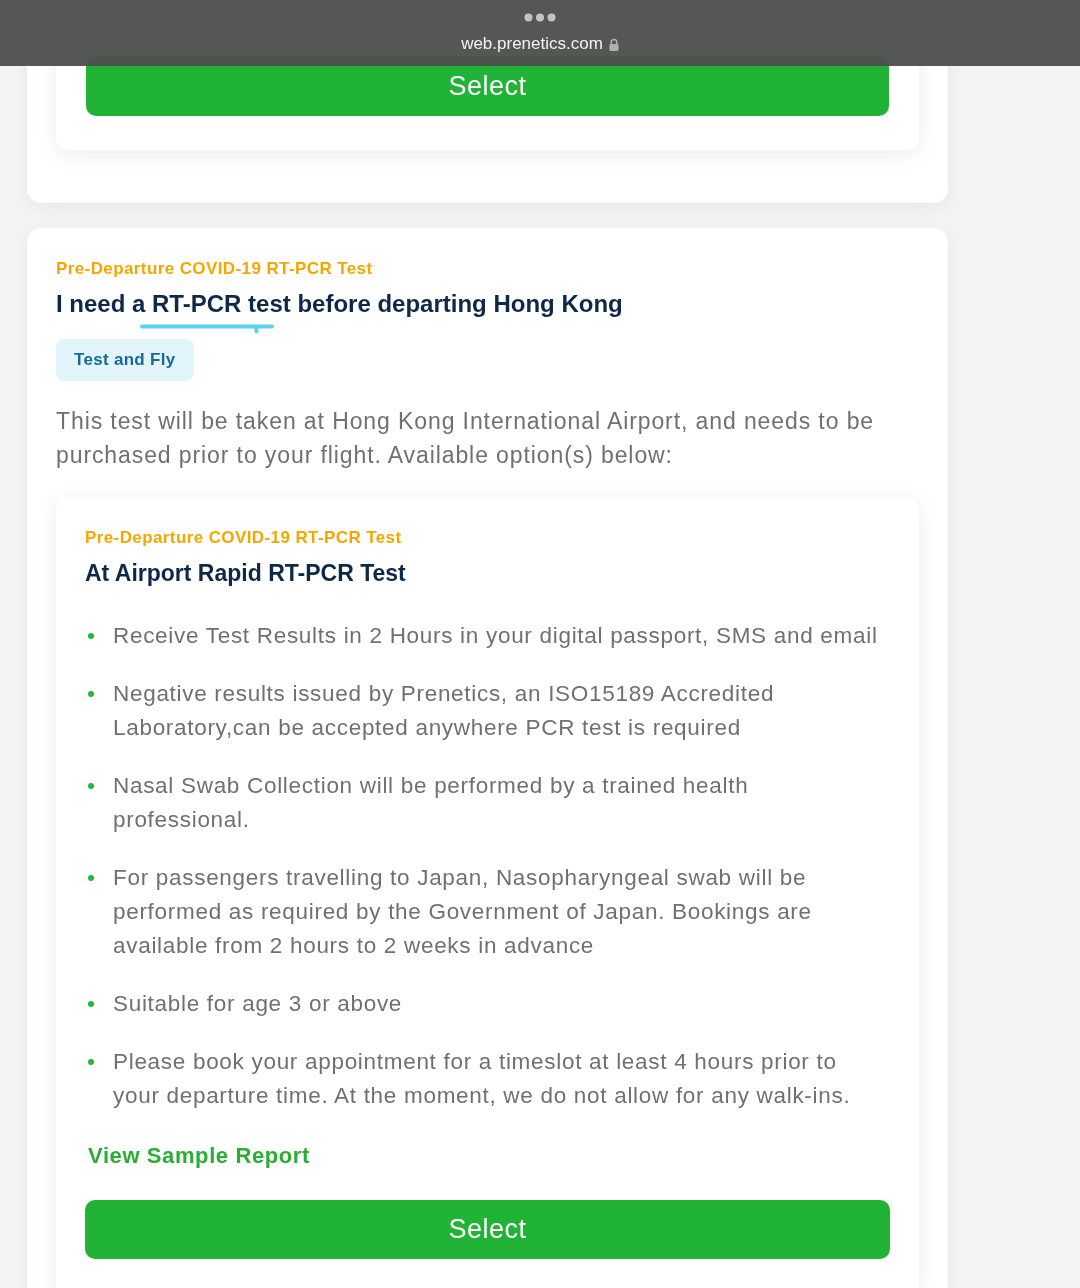 The width and height of the screenshot is (1080, 1288). Describe the element at coordinates (431, 803) in the screenshot. I see `feature-text: Nasal Swab Collection will be performed by a trained health professional.` at that location.